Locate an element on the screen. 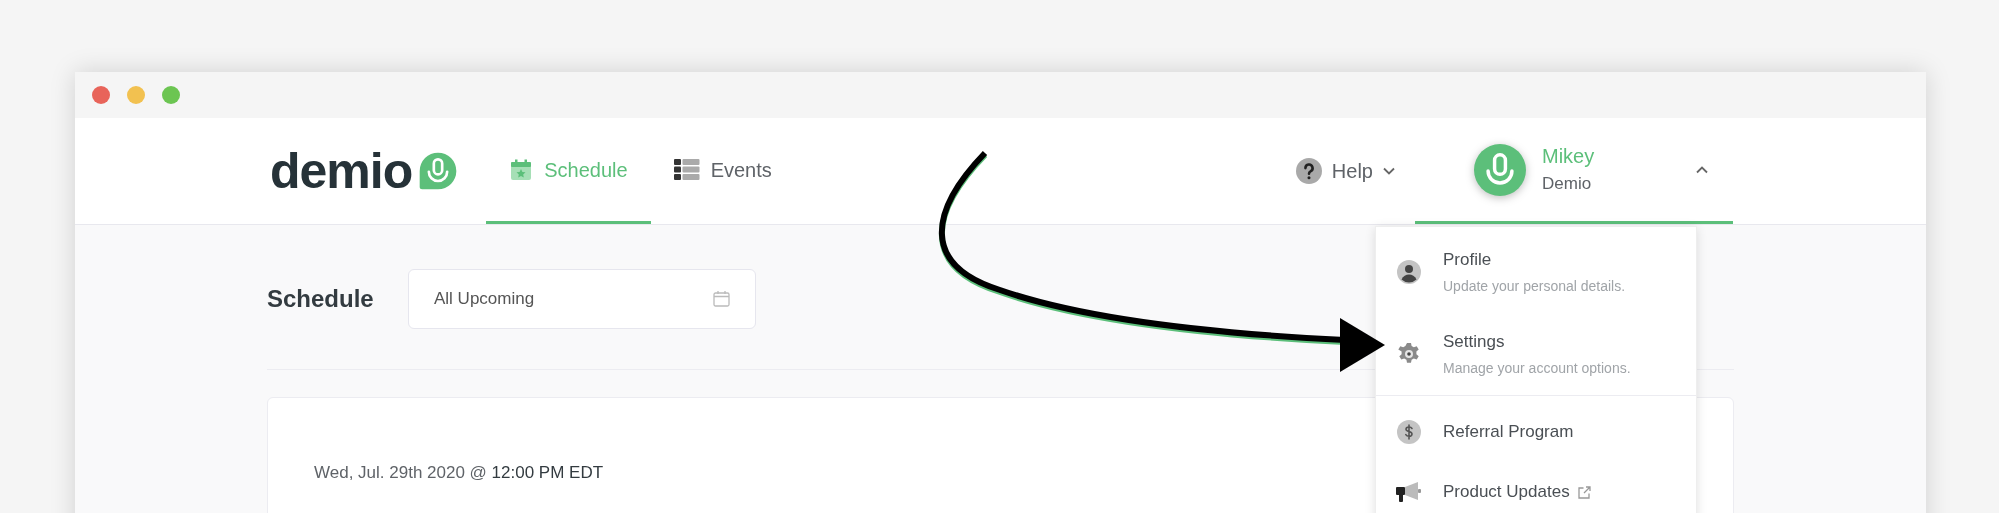 The width and height of the screenshot is (1999, 513). menu-item-title: Referral Program is located at coordinates (1508, 432).